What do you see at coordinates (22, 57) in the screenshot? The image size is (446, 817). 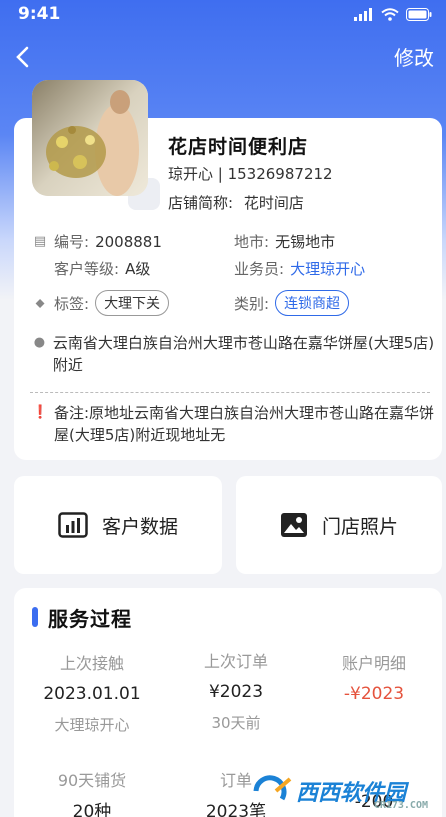 I see `chevron-left-icon` at bounding box center [22, 57].